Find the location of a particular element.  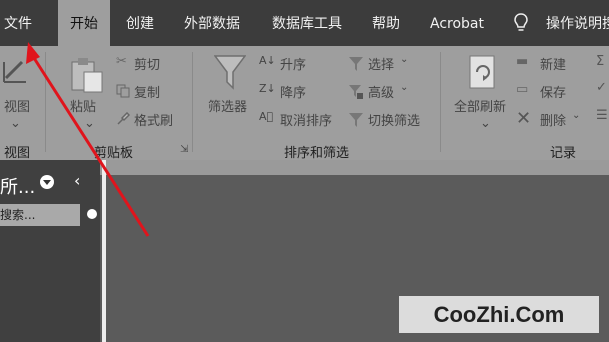

watermark: CooZhi.Com is located at coordinates (499, 314).